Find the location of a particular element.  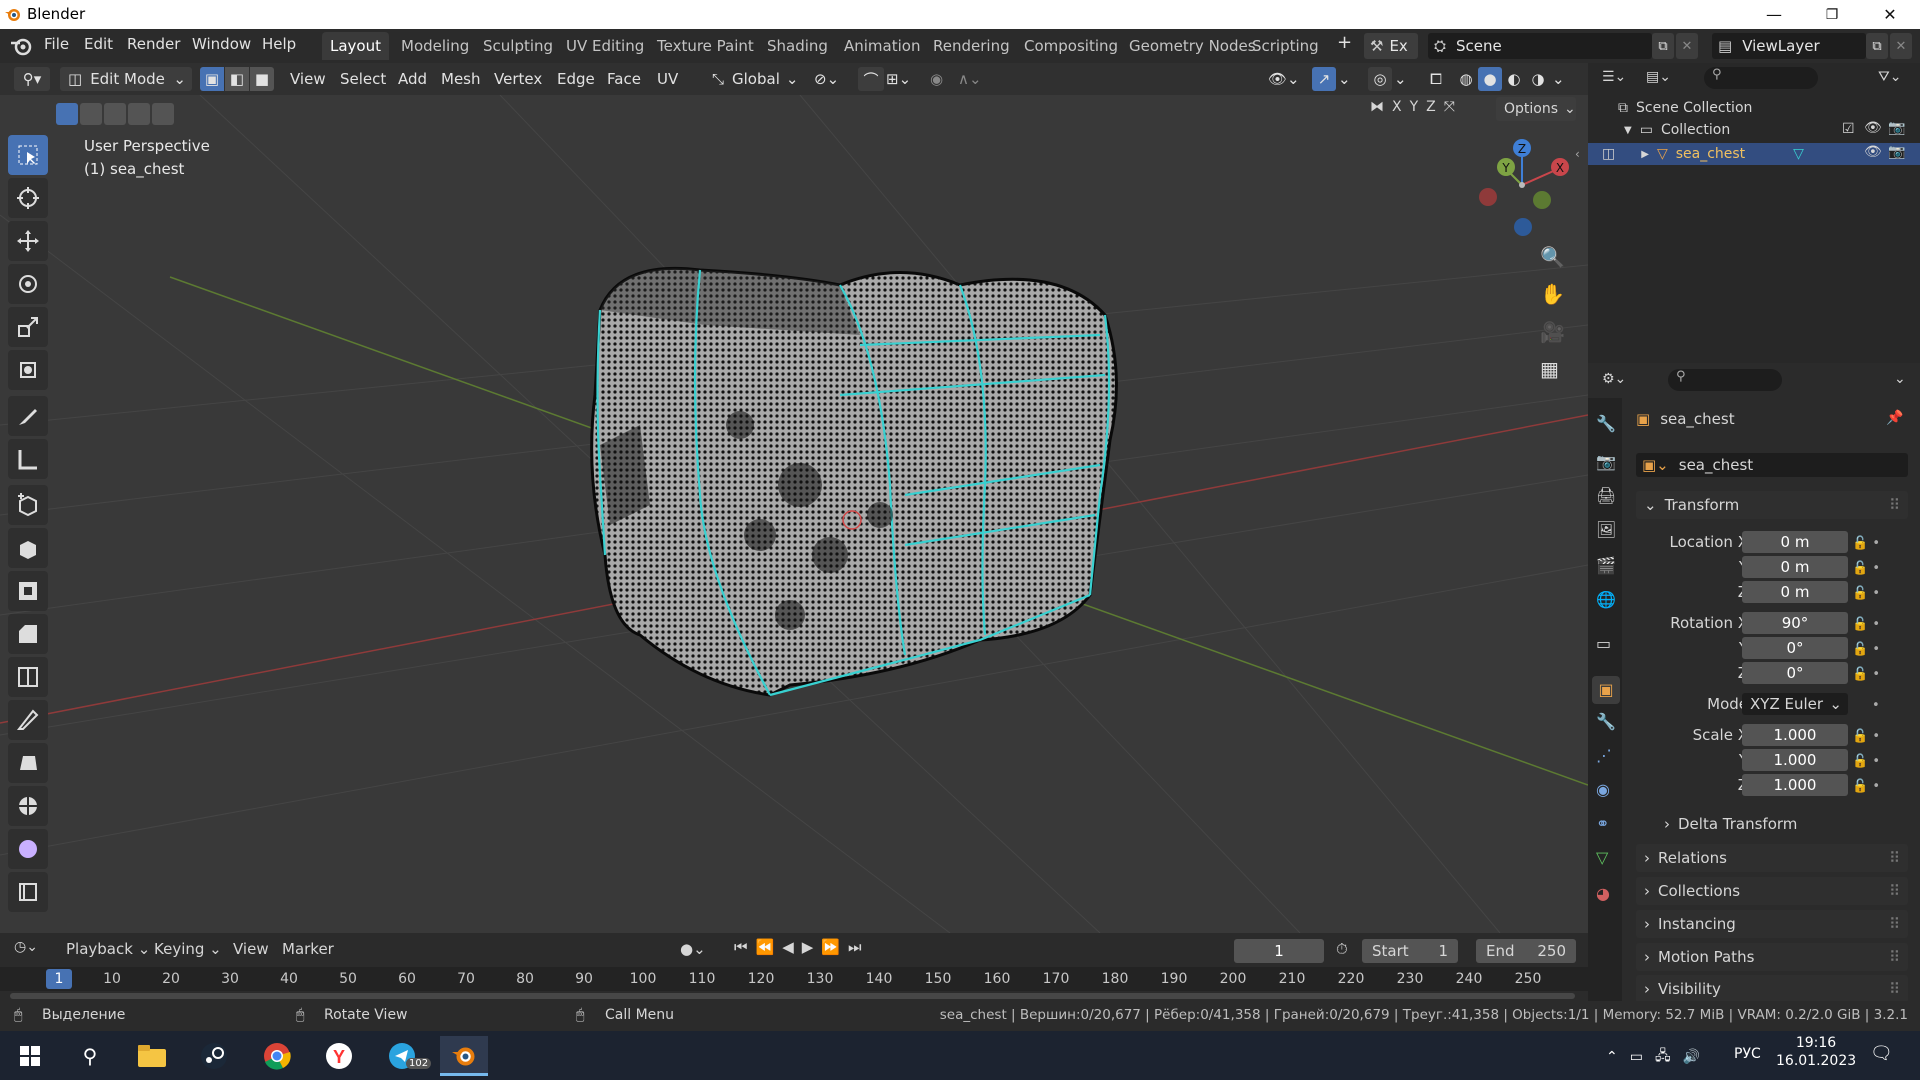

battery-icon: ▭ is located at coordinates (1636, 1057).